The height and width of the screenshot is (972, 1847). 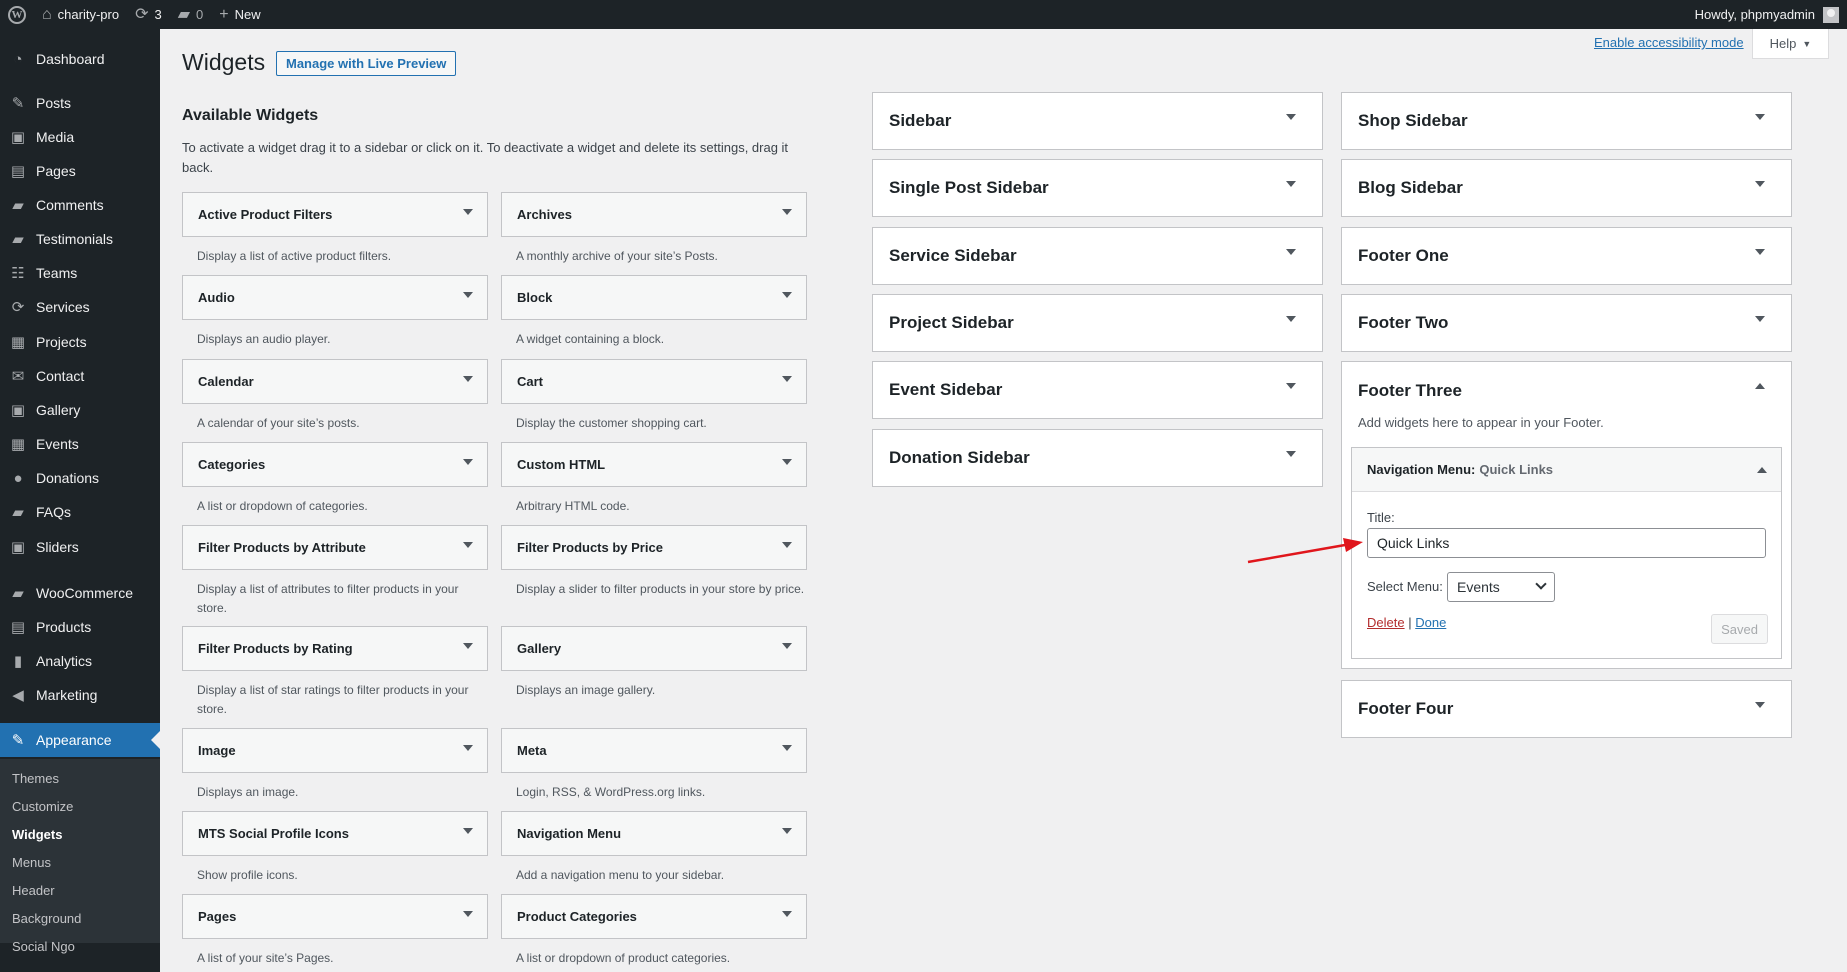 I want to click on menu-item-testimonials: ▰ Testimonials, so click(x=80, y=239).